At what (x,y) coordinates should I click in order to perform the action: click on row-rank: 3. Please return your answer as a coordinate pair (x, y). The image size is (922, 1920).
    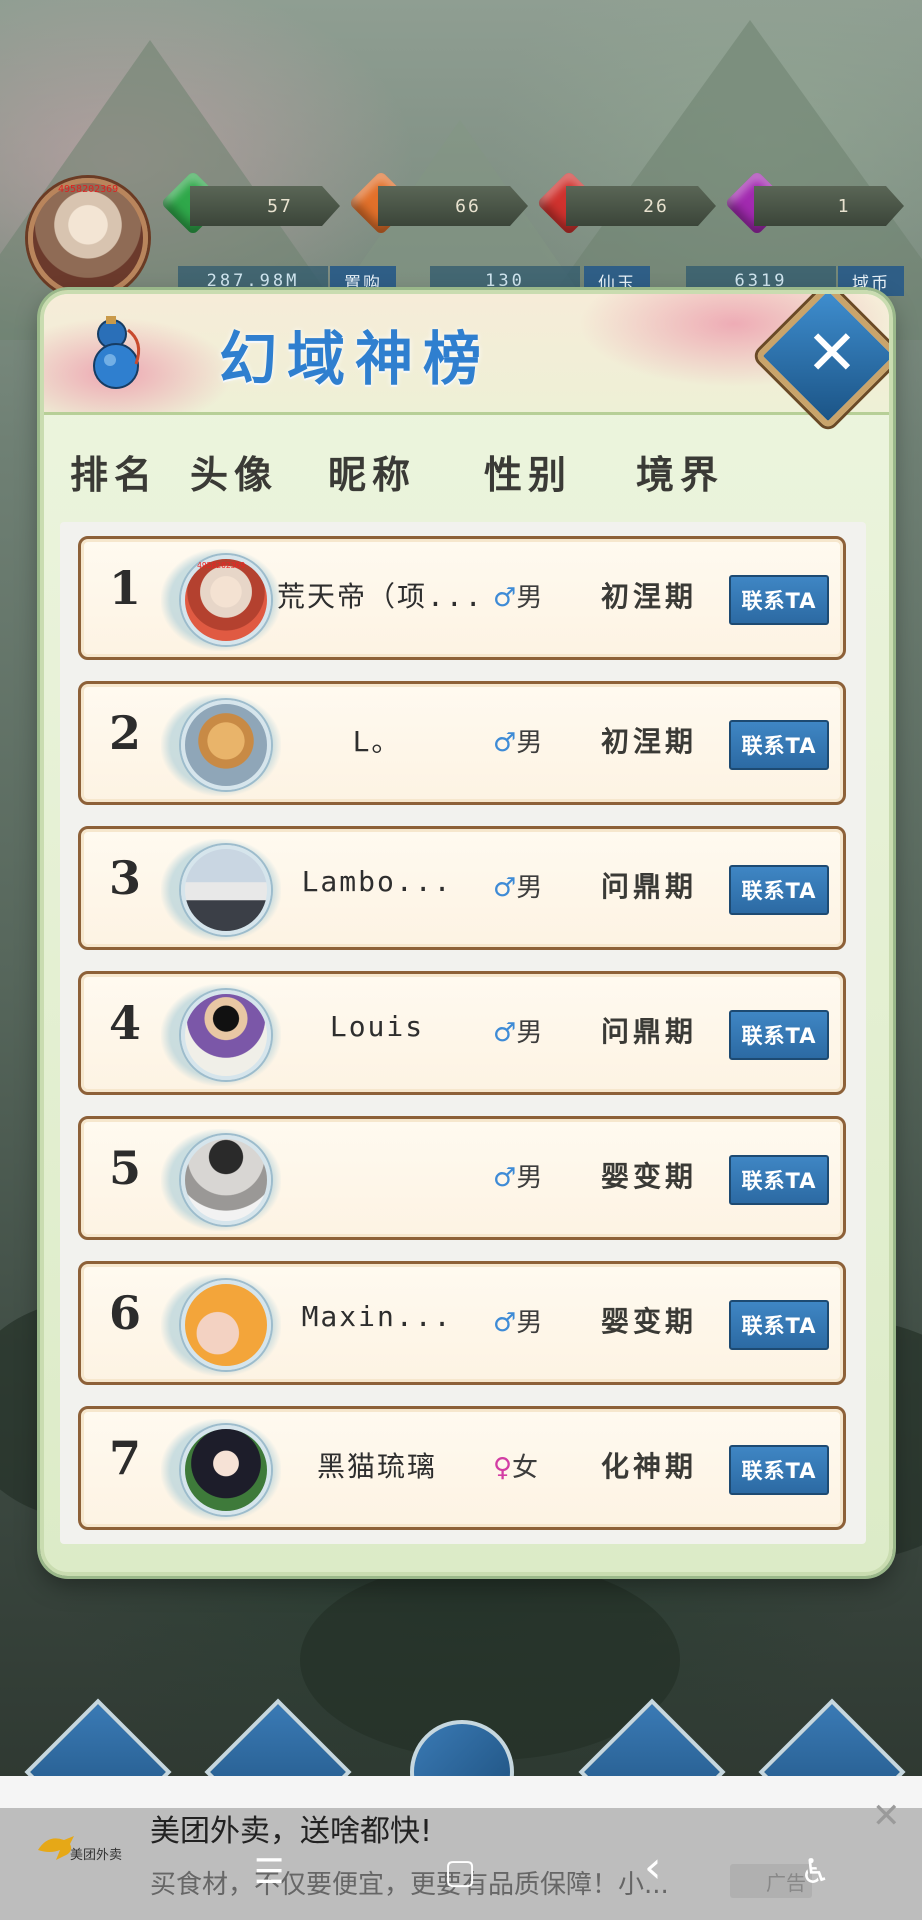
    Looking at the image, I should click on (124, 878).